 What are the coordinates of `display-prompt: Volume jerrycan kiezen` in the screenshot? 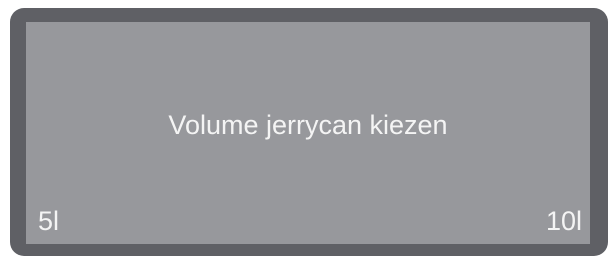 It's located at (308, 125).